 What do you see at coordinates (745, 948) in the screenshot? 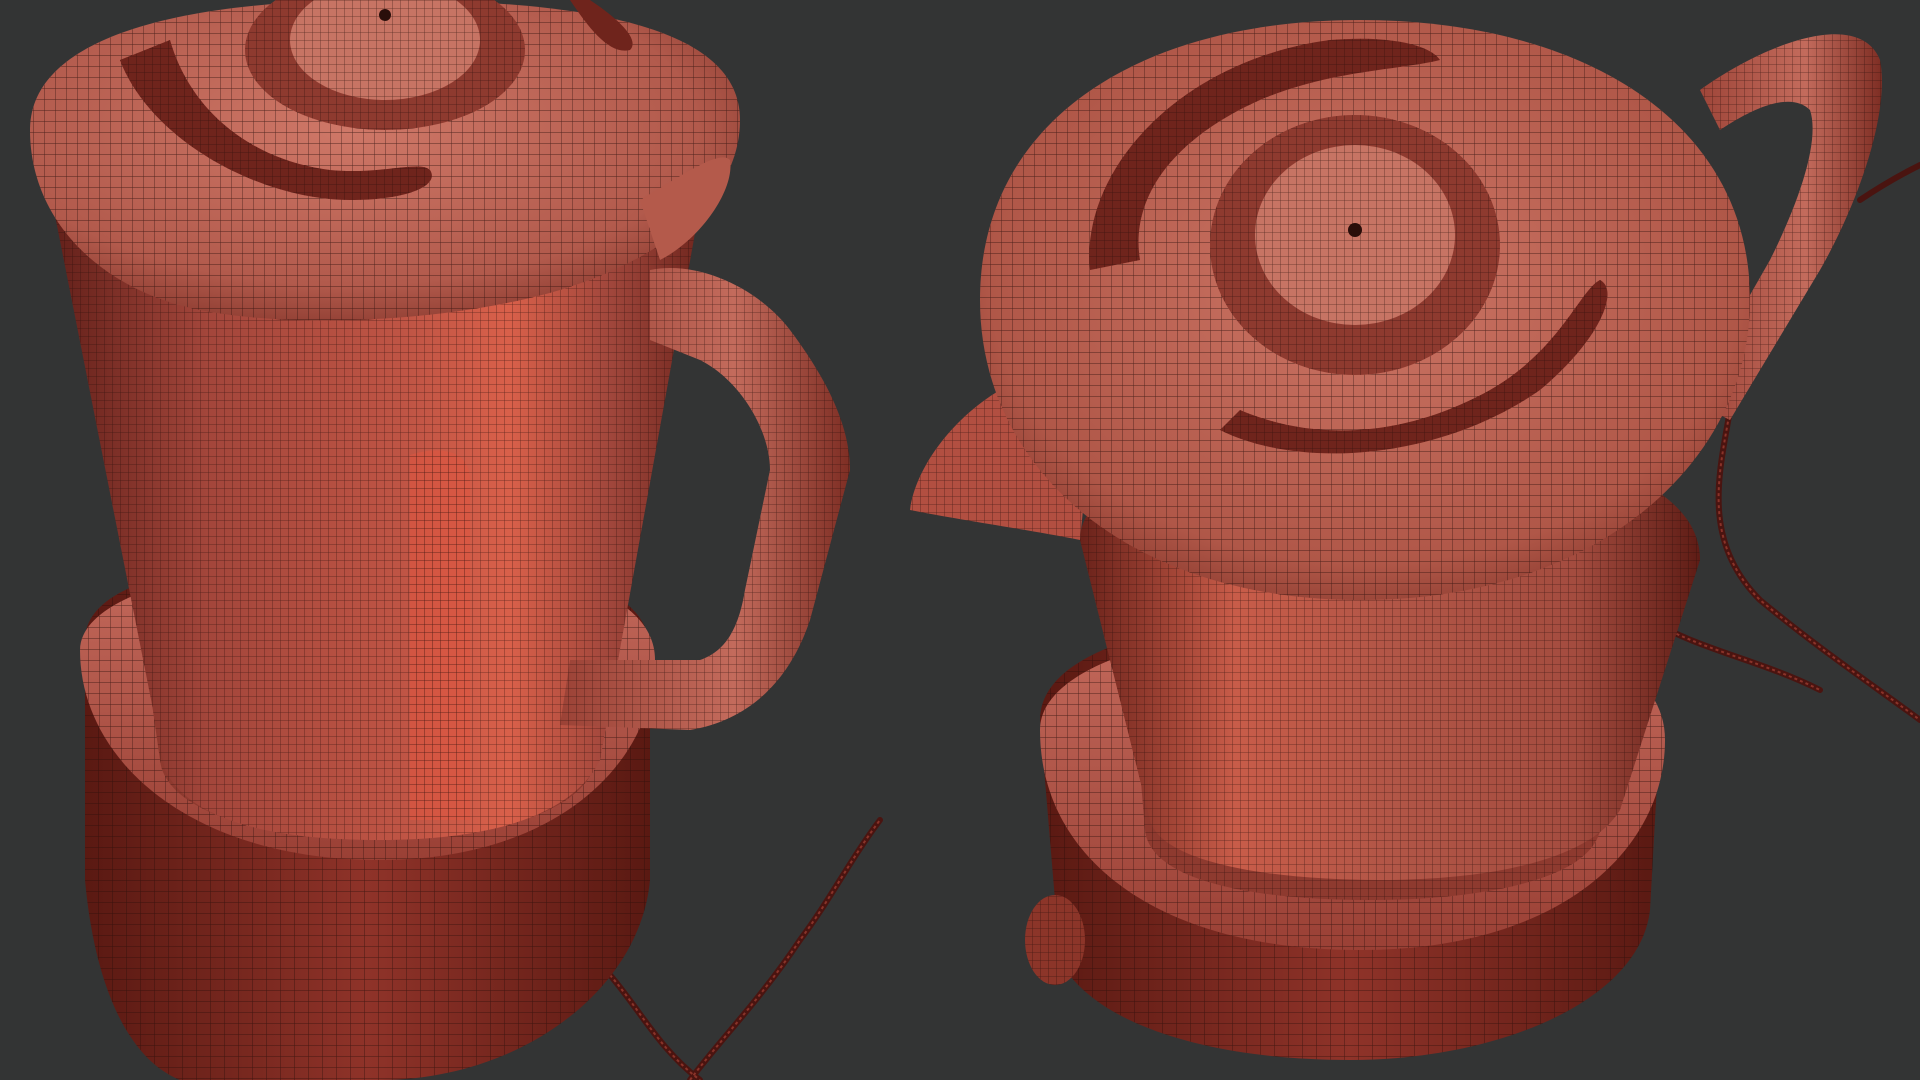
I see `power-cord` at bounding box center [745, 948].